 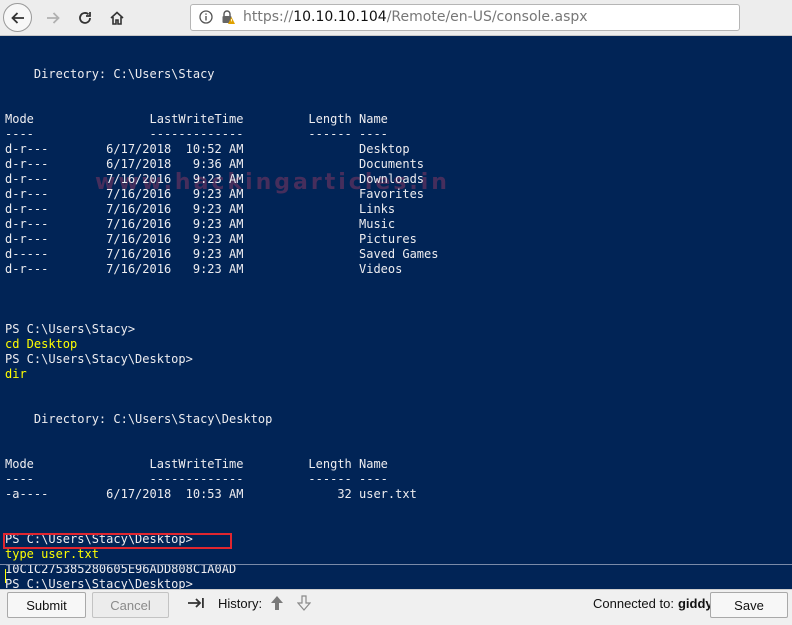 I want to click on history-label: History:, so click(x=240, y=603).